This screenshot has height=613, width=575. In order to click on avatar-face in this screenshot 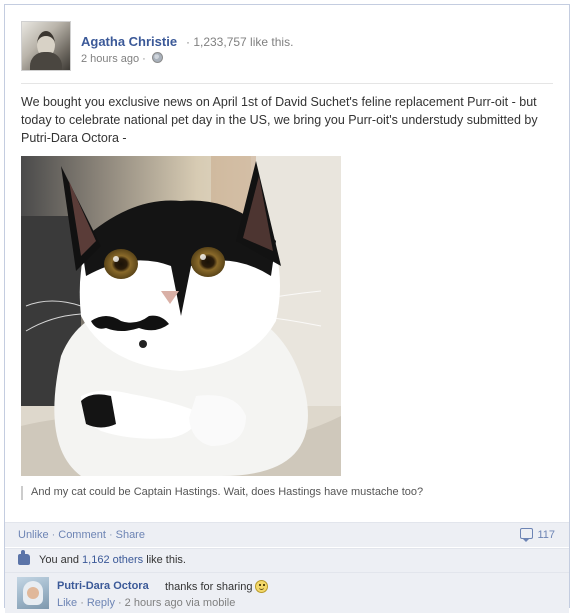, I will do `click(33, 593)`.